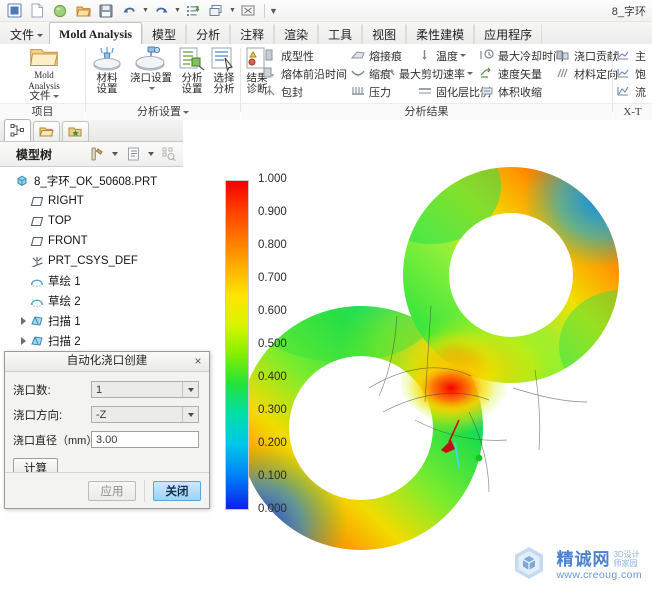 This screenshot has height=600, width=652. What do you see at coordinates (288, 55) in the screenshot?
I see `result-moldability: 成型性` at bounding box center [288, 55].